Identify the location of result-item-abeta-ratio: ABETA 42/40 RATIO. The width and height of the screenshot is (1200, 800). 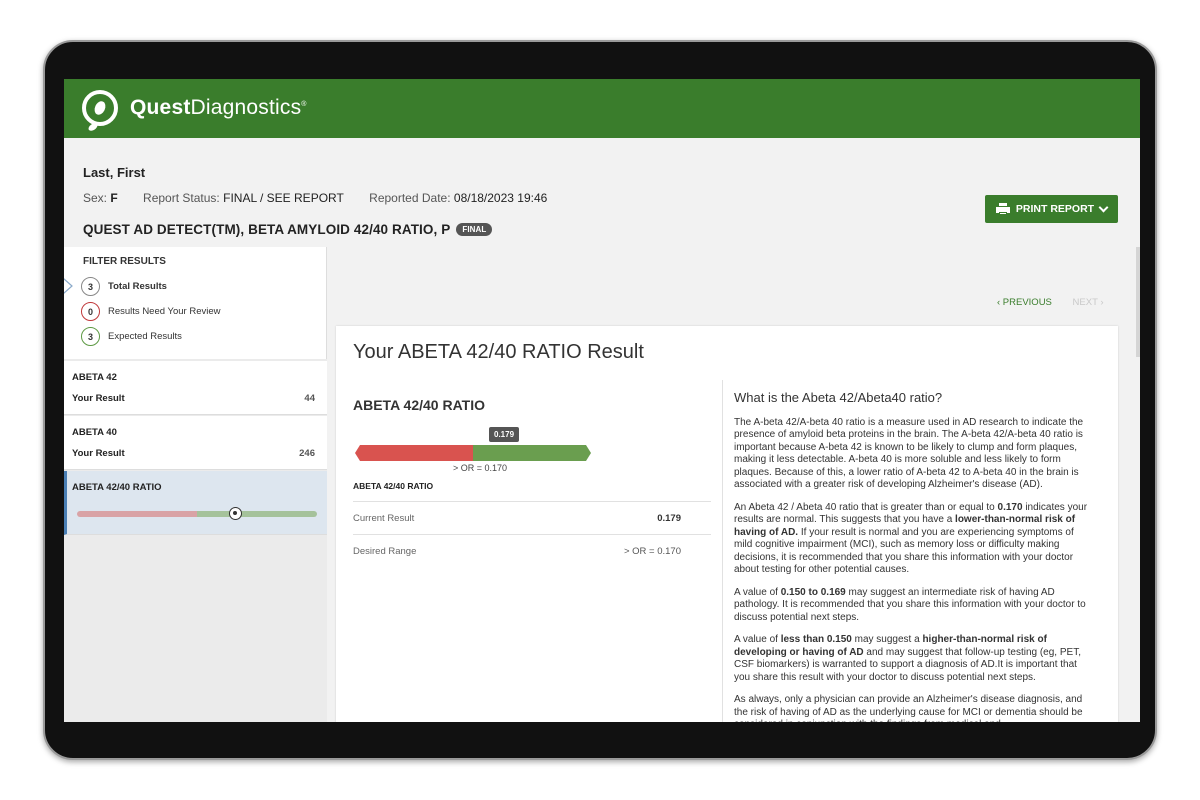
(195, 503).